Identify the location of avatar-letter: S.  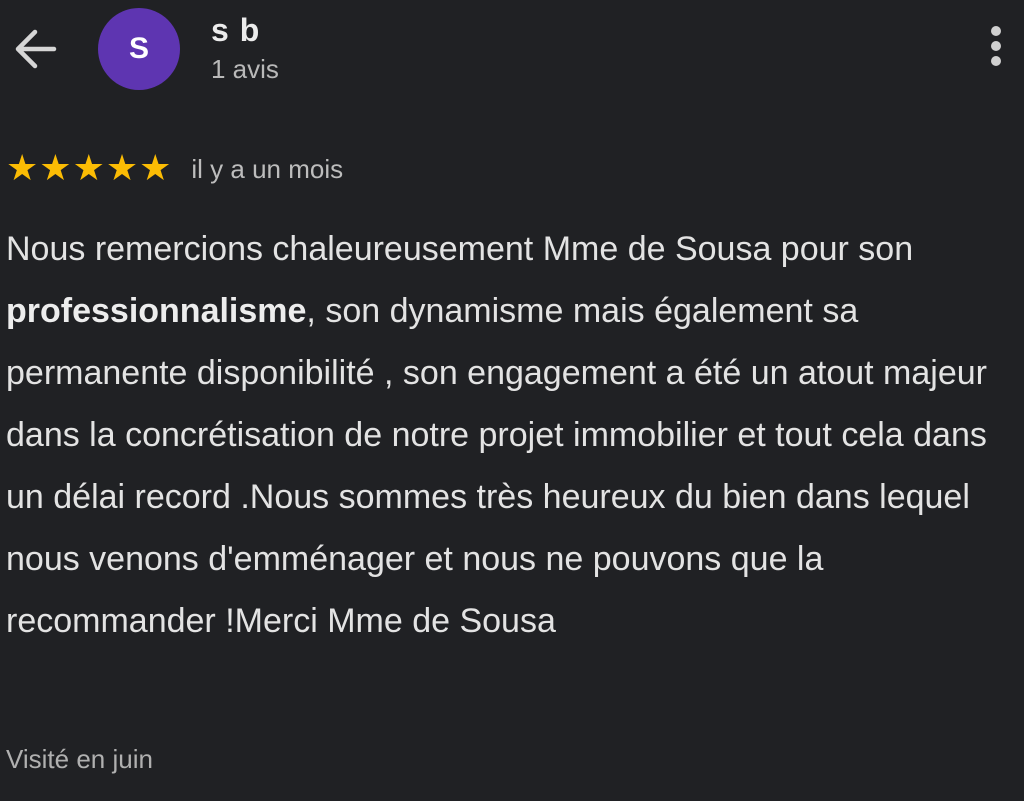
(138, 48).